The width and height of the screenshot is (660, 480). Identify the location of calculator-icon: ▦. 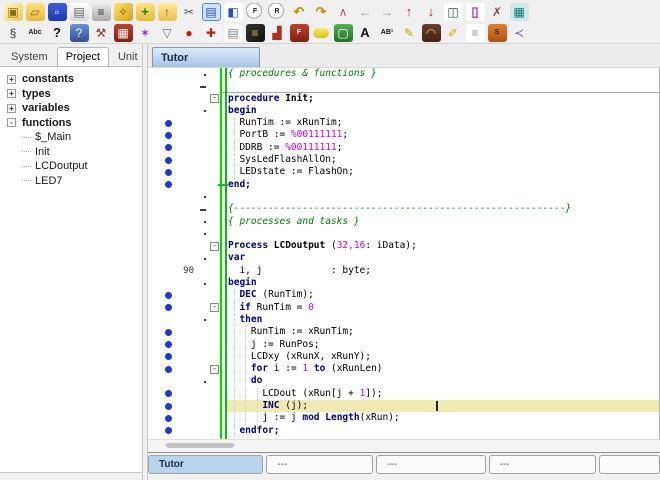
(519, 11).